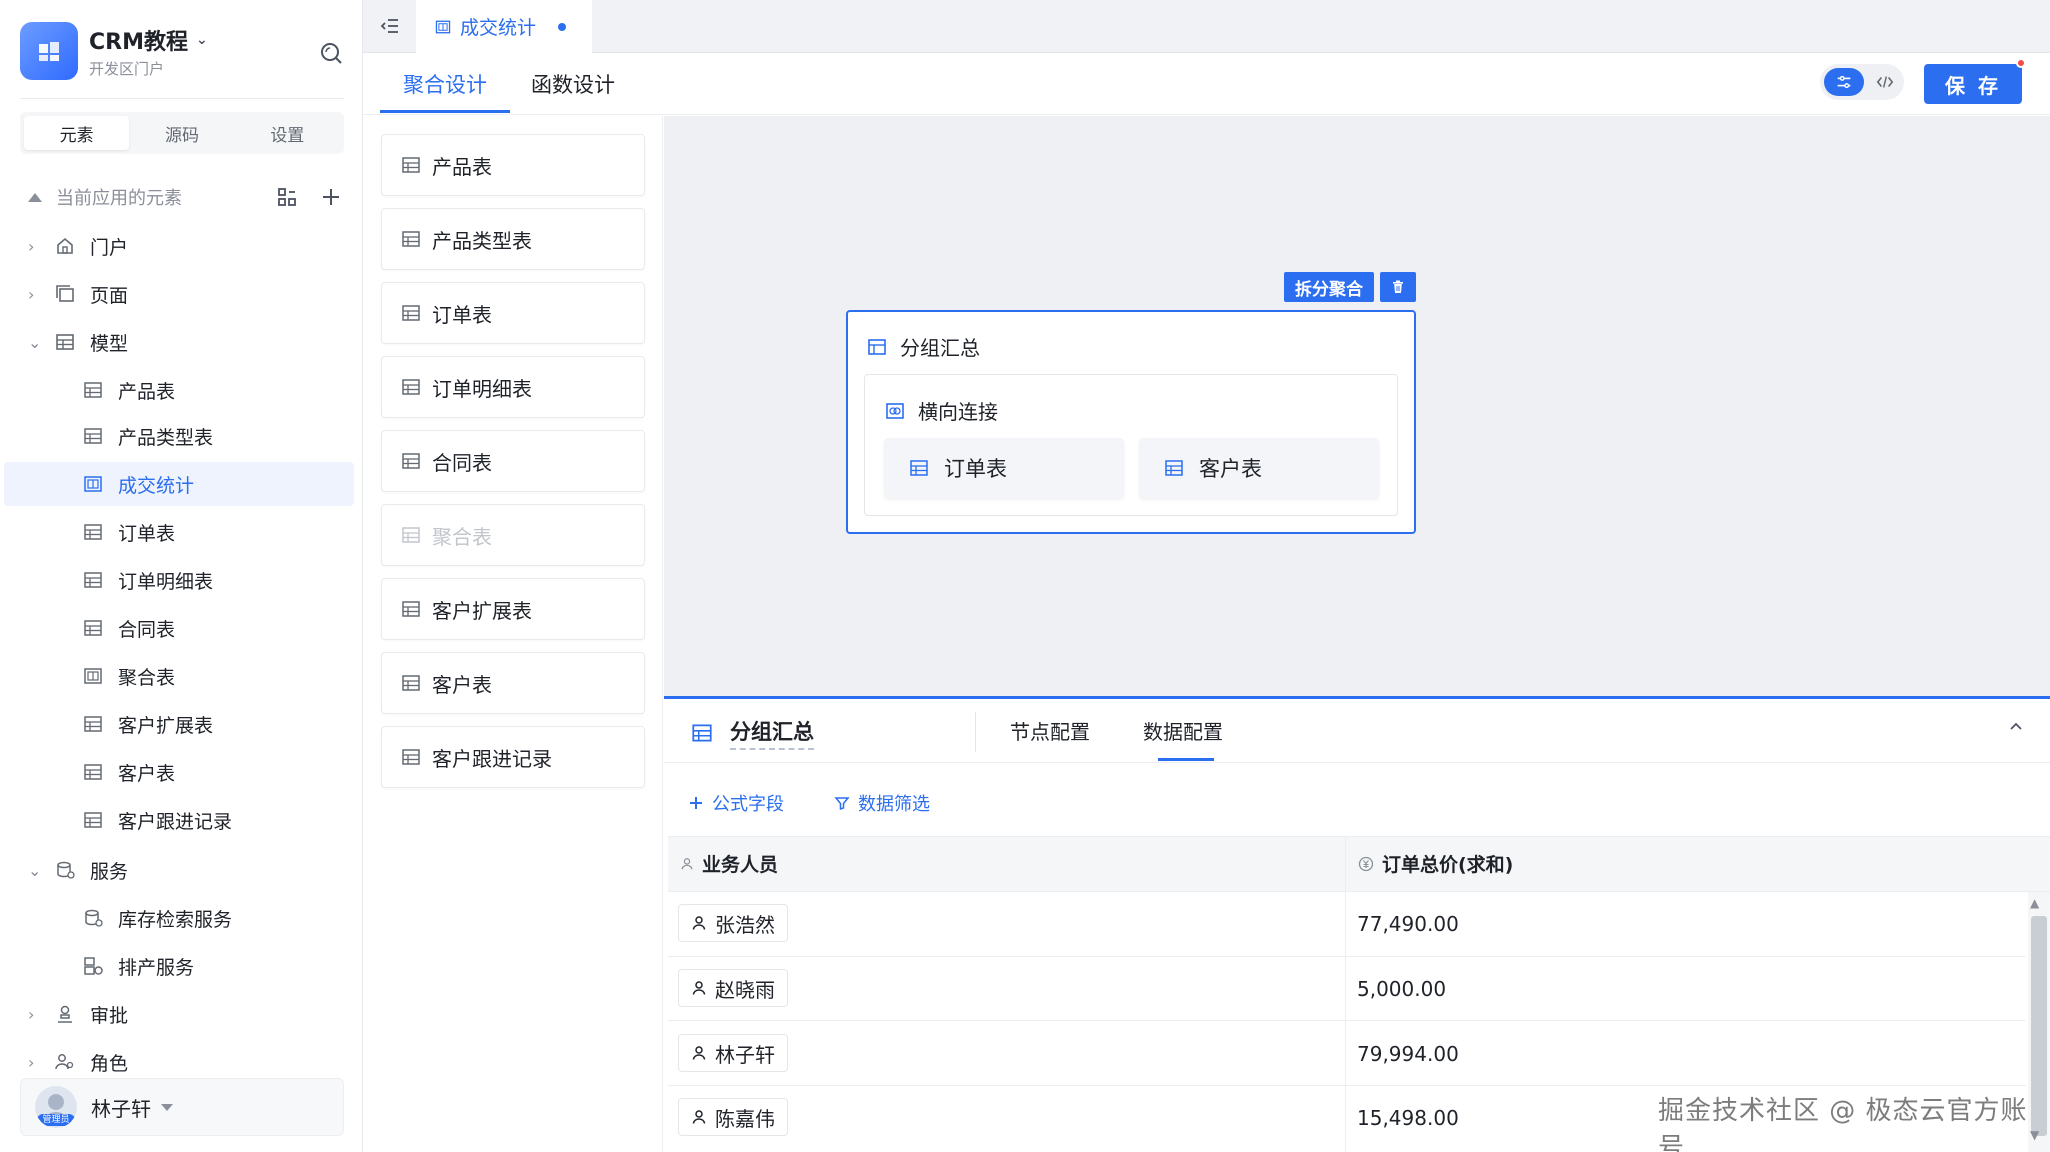  What do you see at coordinates (729, 863) in the screenshot?
I see `column-header-salesperson: 业务人员` at bounding box center [729, 863].